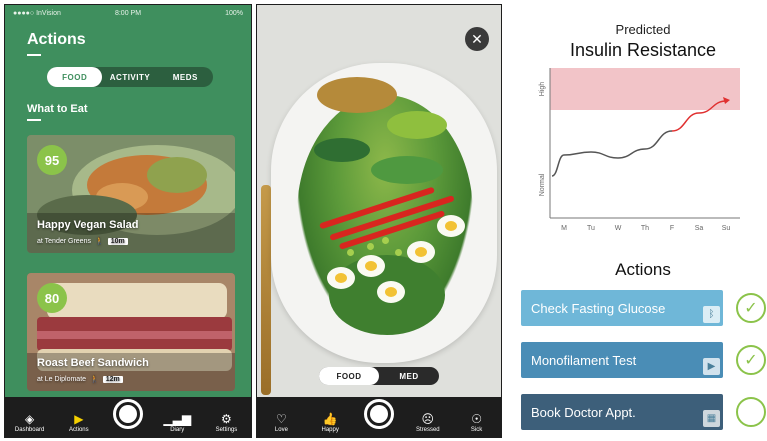 The width and height of the screenshot is (767, 441). What do you see at coordinates (645, 228) in the screenshot?
I see `x-tick-label: Th` at bounding box center [645, 228].